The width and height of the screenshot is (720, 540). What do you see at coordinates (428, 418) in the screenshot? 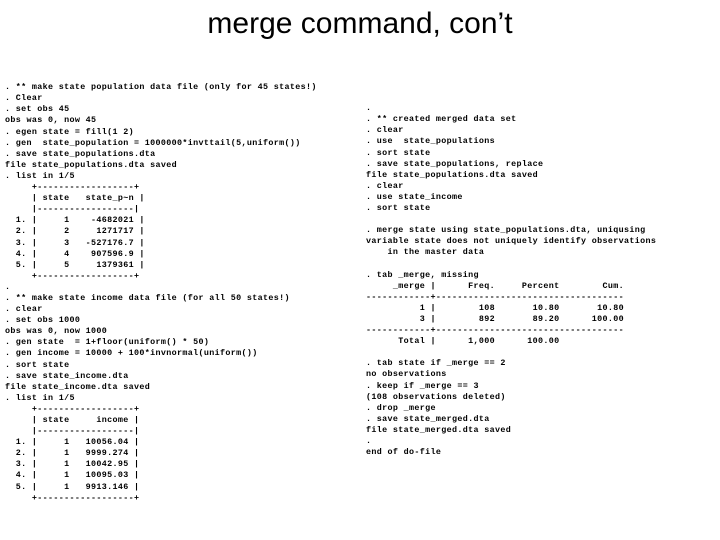
I see `code-line: . save state_merged.dta` at bounding box center [428, 418].